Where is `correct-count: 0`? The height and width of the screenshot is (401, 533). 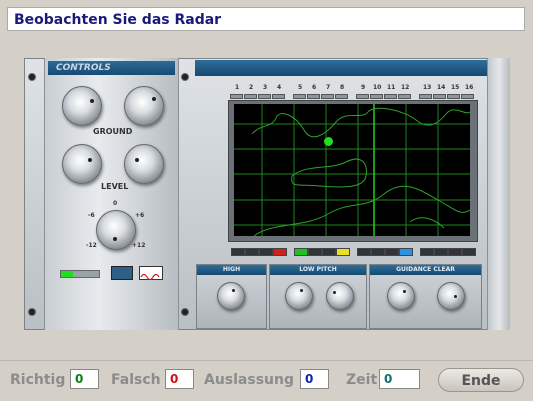 correct-count: 0 is located at coordinates (84, 379).